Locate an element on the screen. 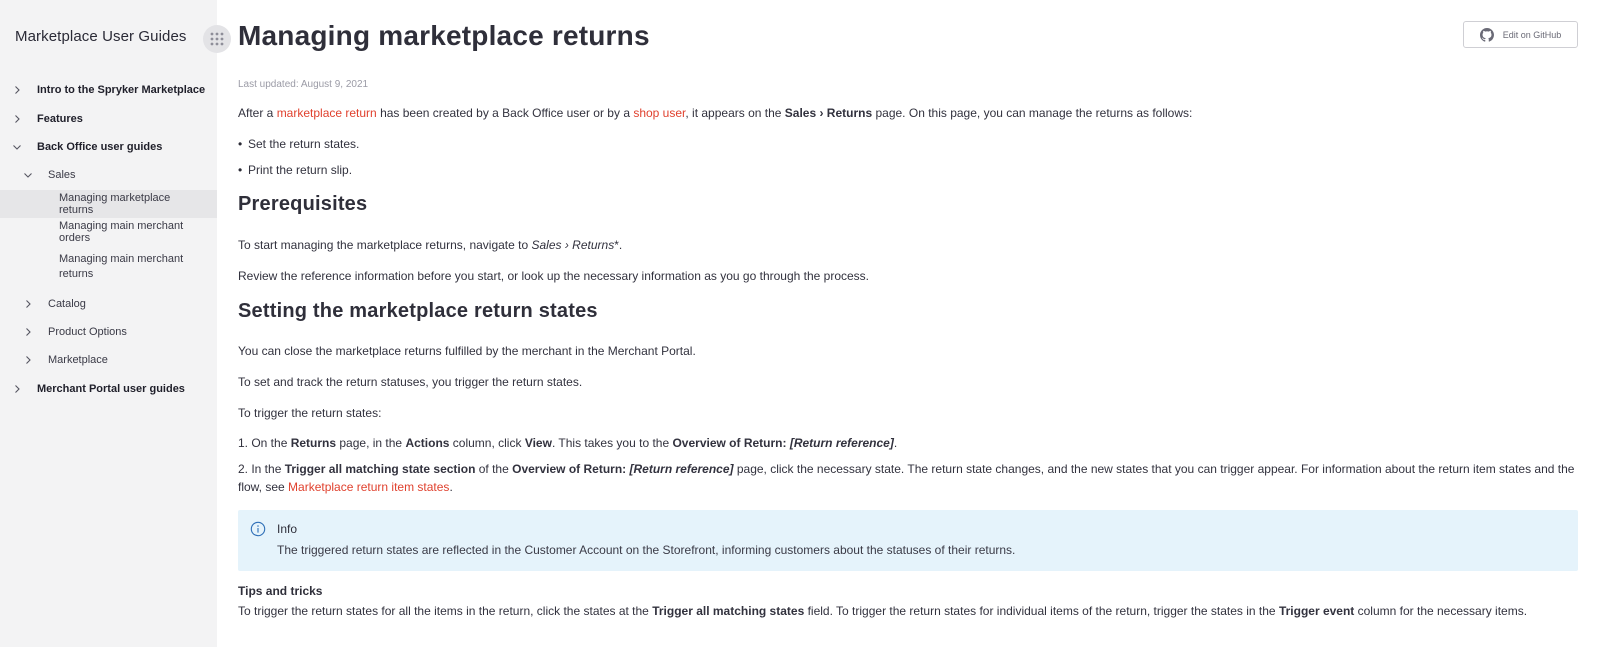  sidebar-item-product-options: Product Options is located at coordinates (108, 332).